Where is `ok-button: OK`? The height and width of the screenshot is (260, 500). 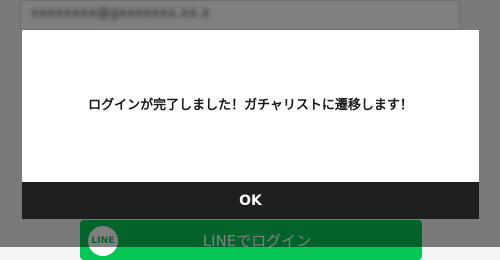 ok-button: OK is located at coordinates (250, 200).